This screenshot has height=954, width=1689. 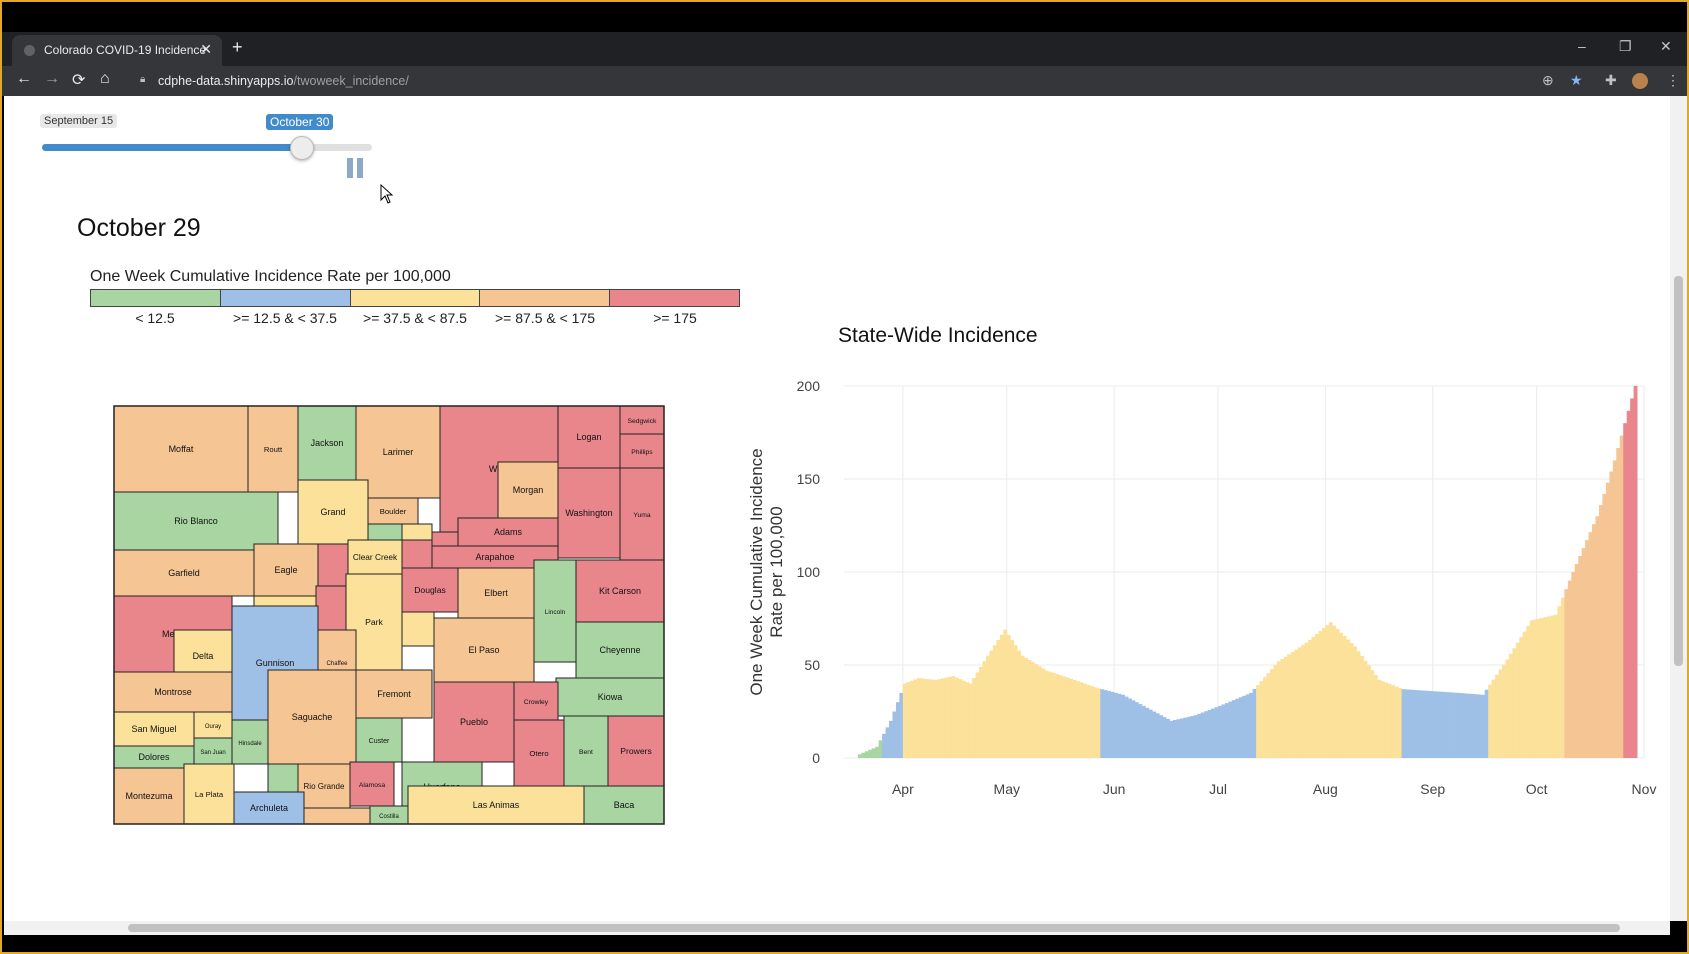 What do you see at coordinates (302, 148) in the screenshot?
I see `slider-handle` at bounding box center [302, 148].